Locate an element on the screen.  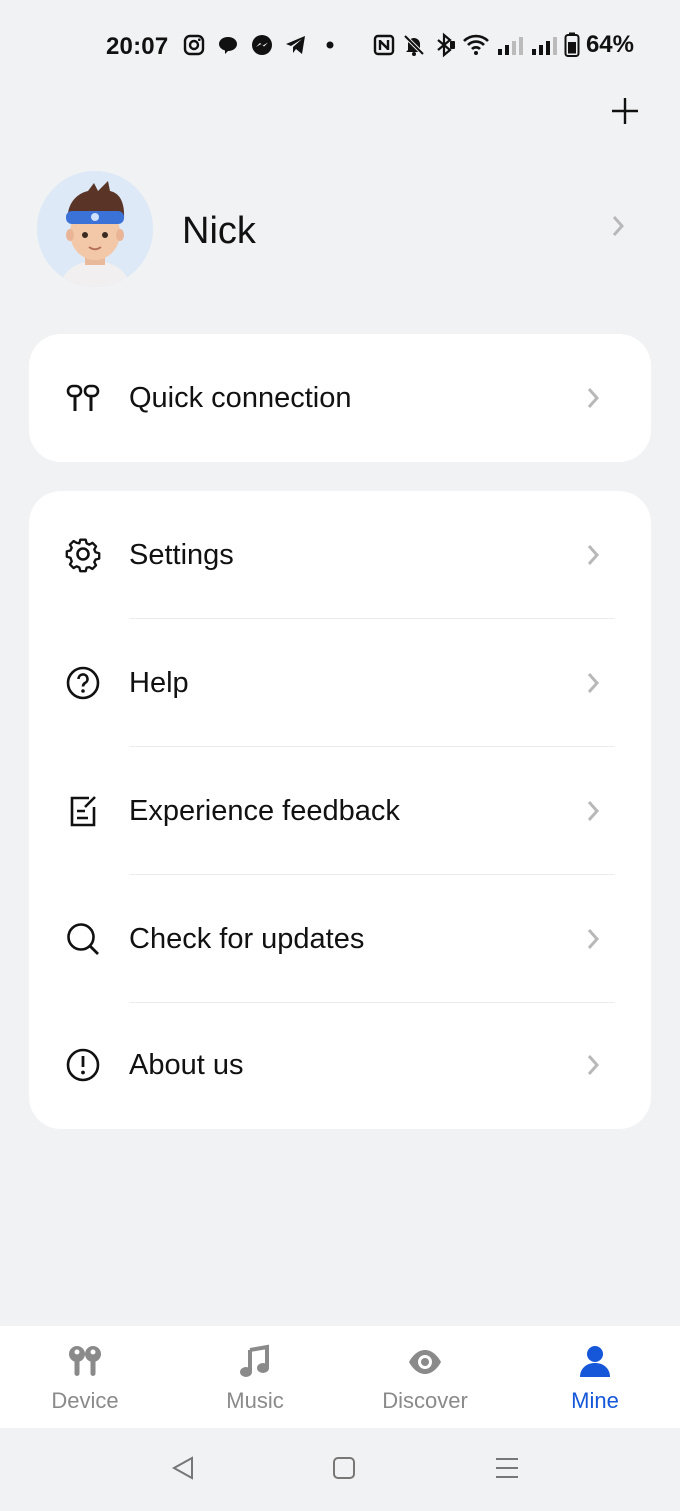
battery-percent: 64% is located at coordinates (609, 44).